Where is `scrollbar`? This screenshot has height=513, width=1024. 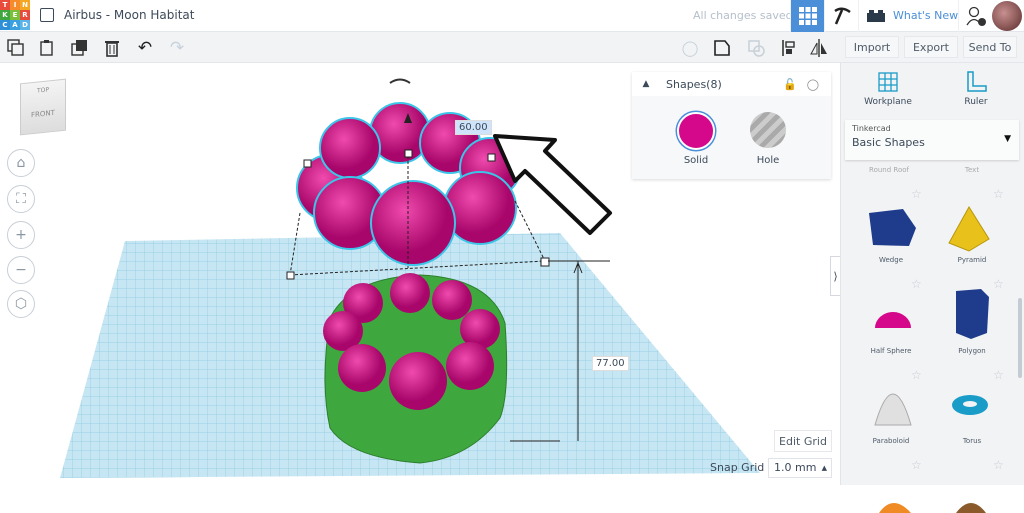
scrollbar is located at coordinates (1020, 338).